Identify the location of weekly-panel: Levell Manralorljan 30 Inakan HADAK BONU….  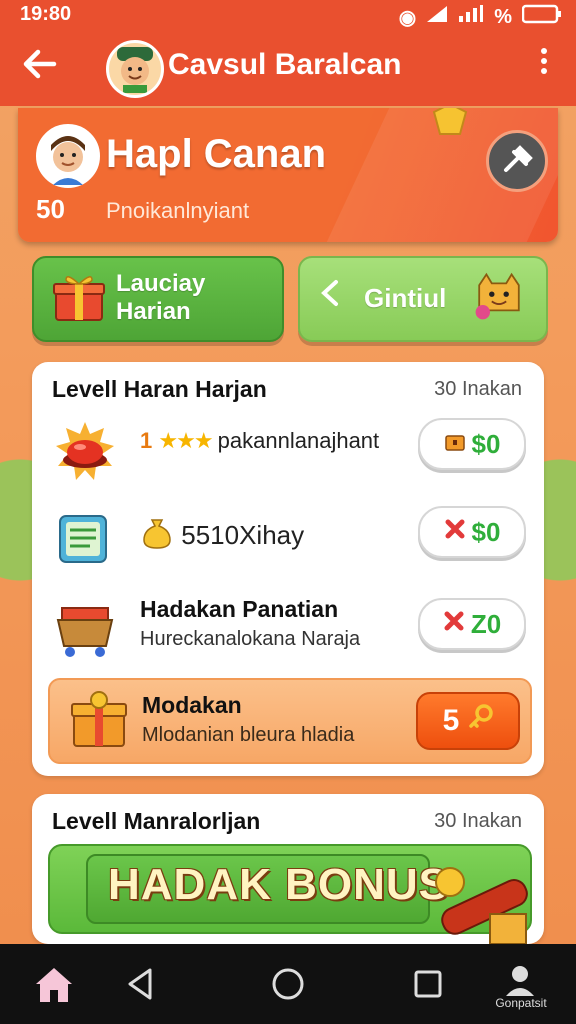
(288, 869).